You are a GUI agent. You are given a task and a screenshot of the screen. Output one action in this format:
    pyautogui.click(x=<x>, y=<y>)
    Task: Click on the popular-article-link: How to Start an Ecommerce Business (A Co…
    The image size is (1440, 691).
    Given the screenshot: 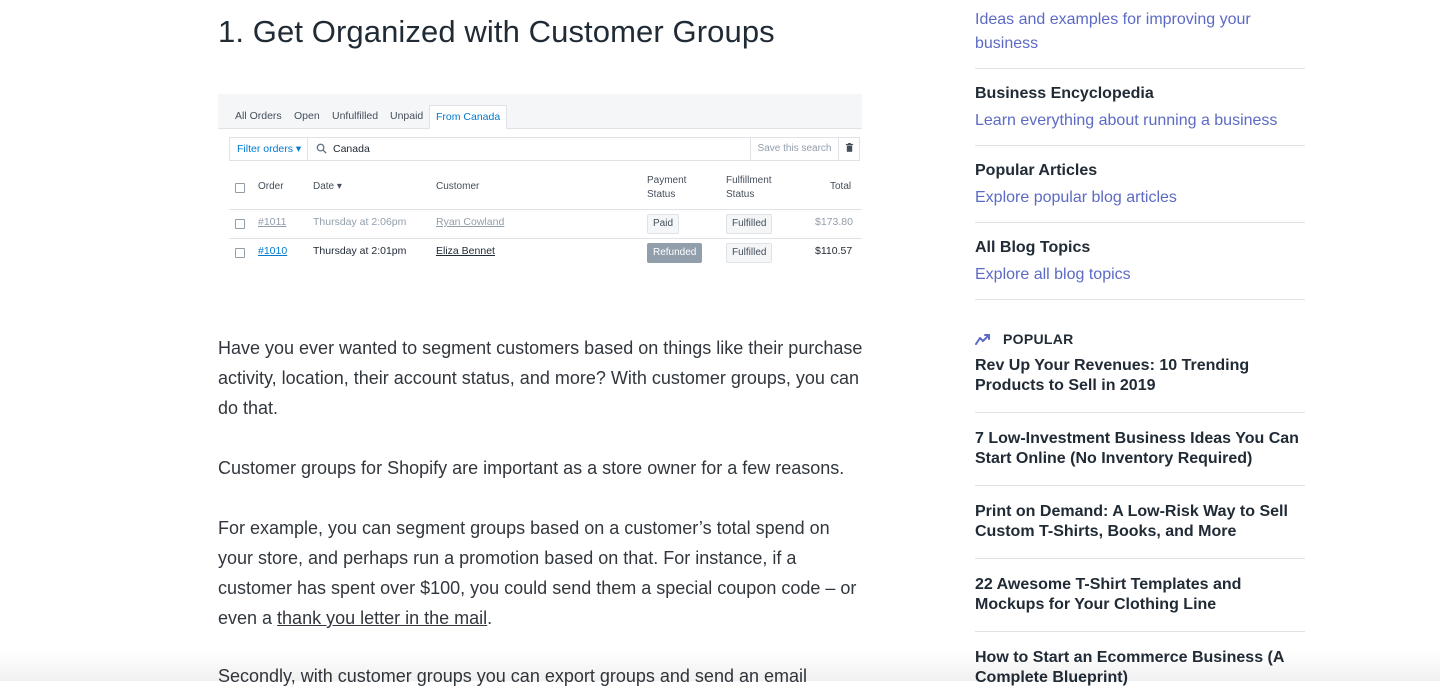 What is the action you would take?
    pyautogui.click(x=1140, y=668)
    